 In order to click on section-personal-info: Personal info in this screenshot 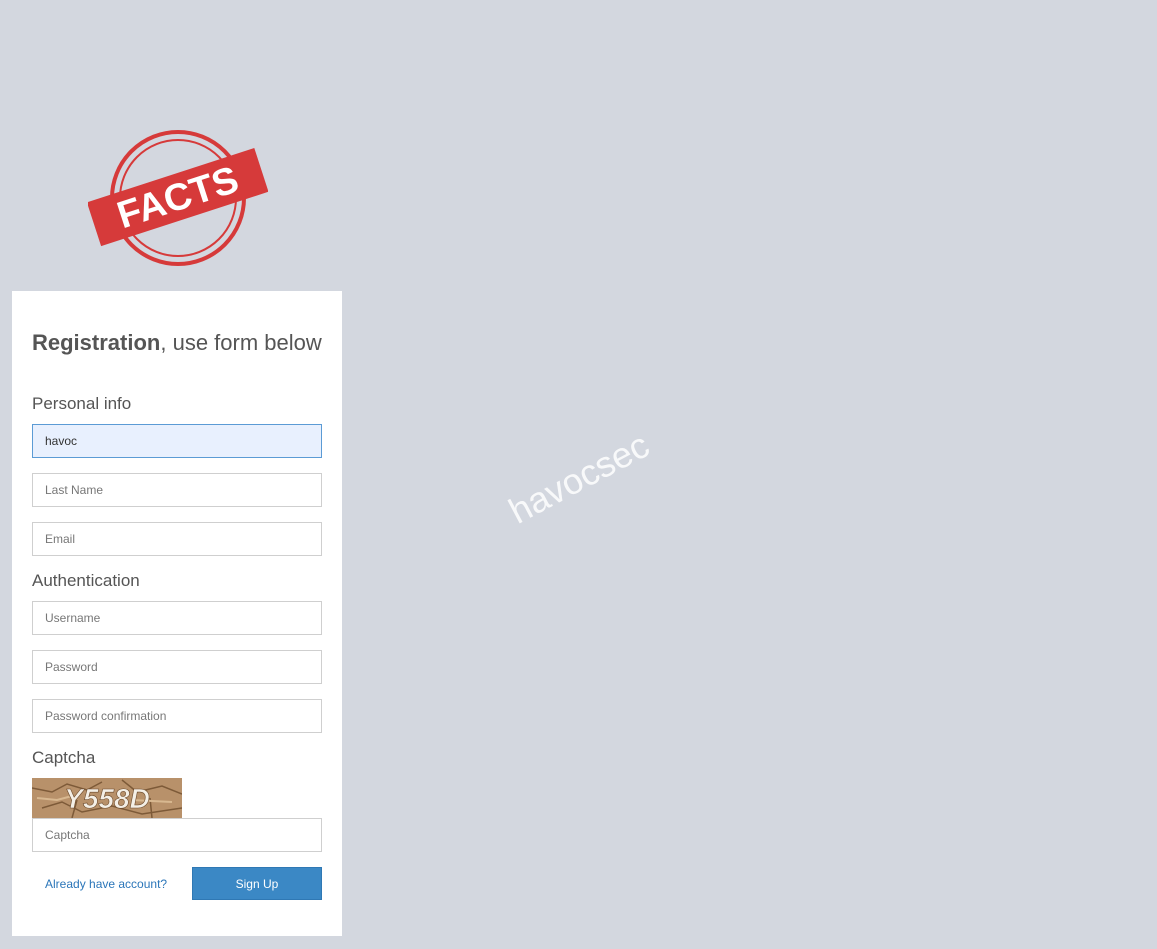, I will do `click(82, 403)`.